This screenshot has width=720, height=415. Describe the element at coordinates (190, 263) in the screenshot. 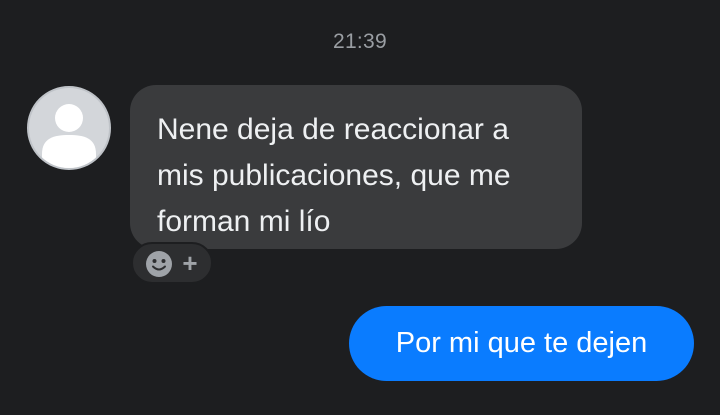

I see `plus-icon: +` at that location.